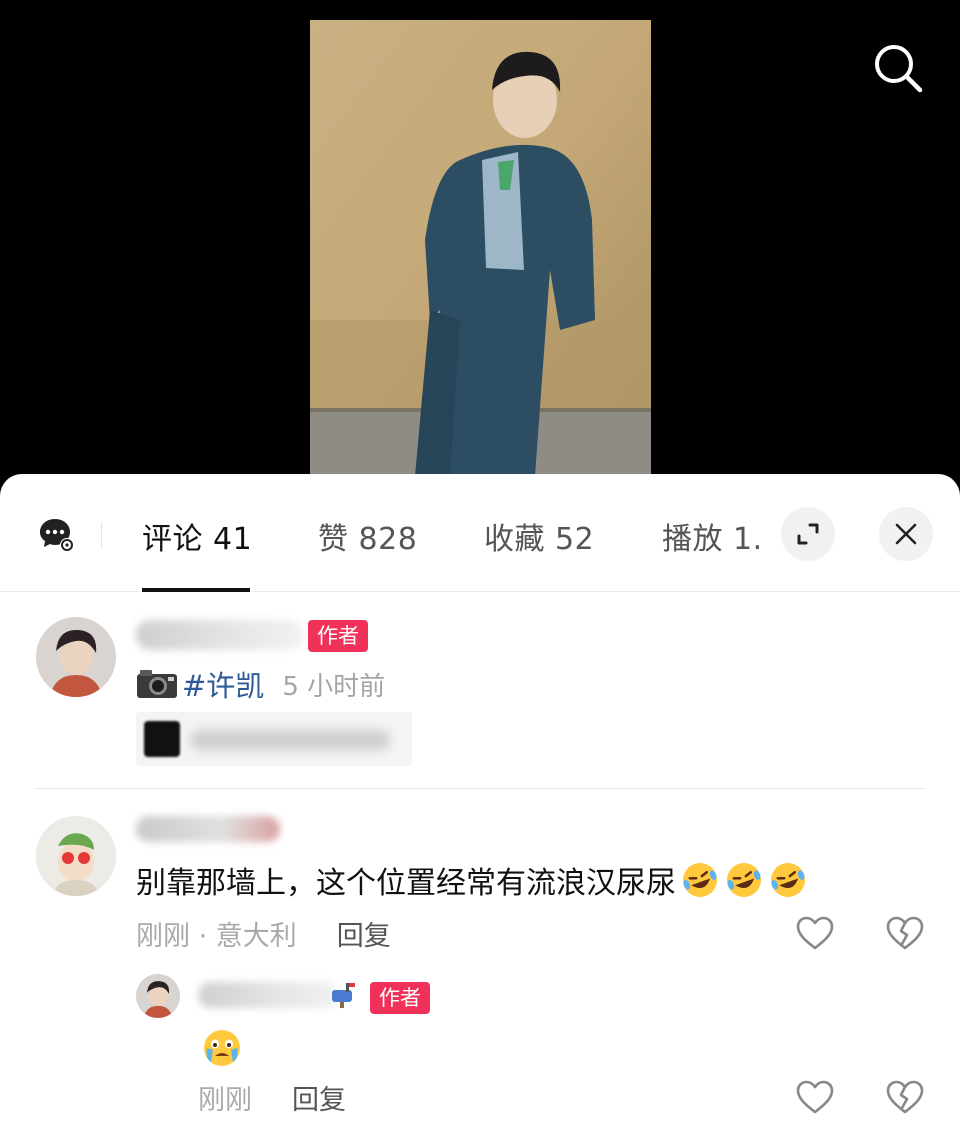 Image resolution: width=960 pixels, height=1148 pixels. What do you see at coordinates (480, 788) in the screenshot?
I see `comment-separator` at bounding box center [480, 788].